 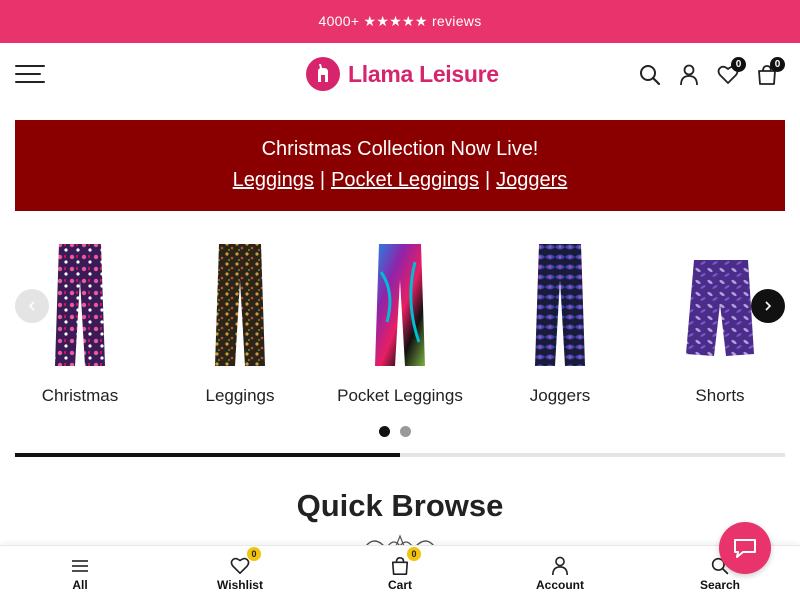 I want to click on chat-icon, so click(x=745, y=548).